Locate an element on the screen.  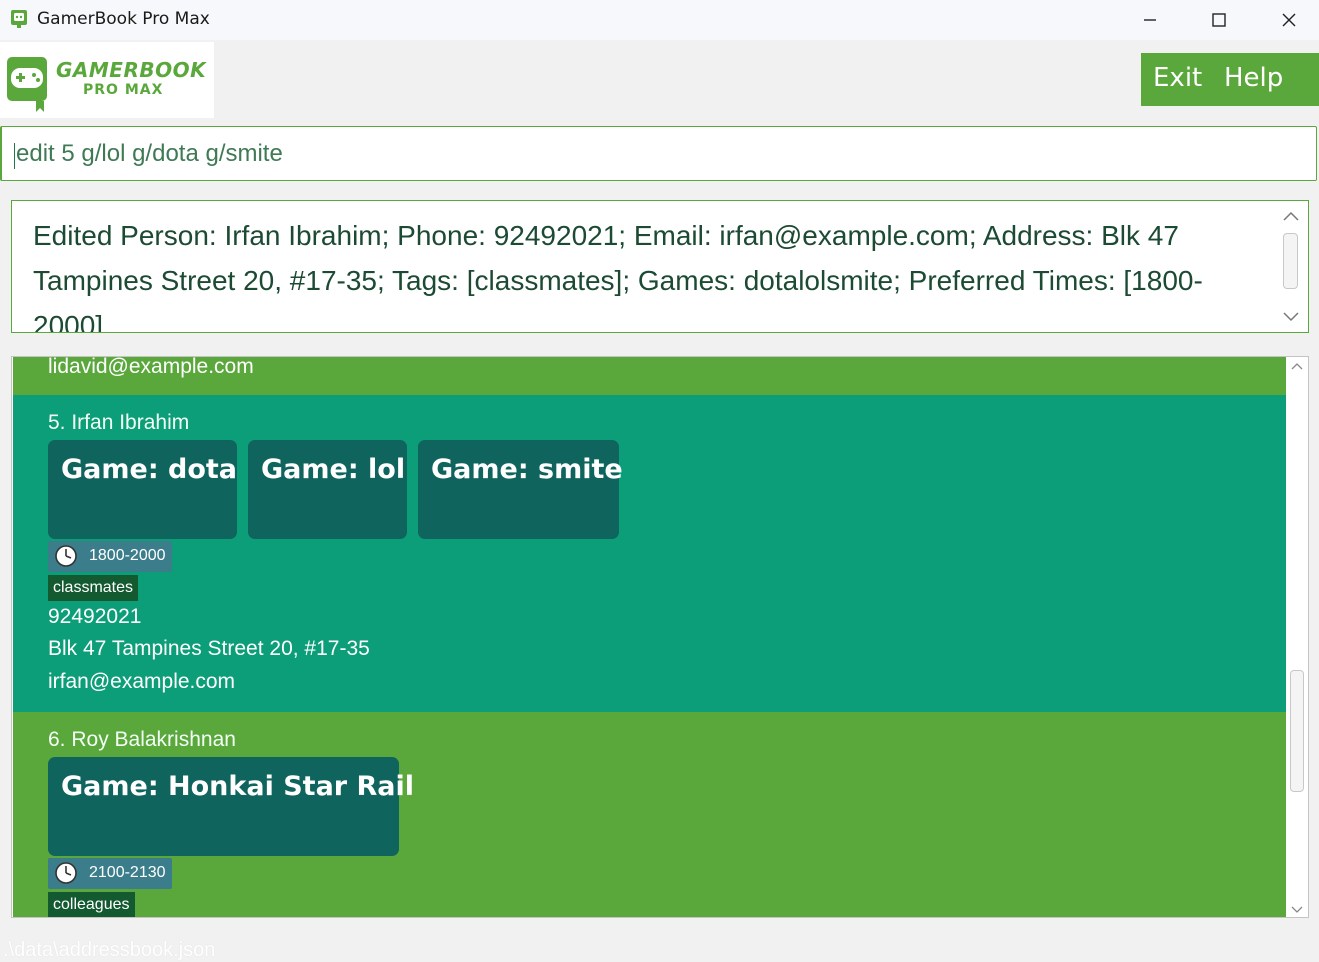
preferred-time-chip: 1800-2000 is located at coordinates (110, 556).